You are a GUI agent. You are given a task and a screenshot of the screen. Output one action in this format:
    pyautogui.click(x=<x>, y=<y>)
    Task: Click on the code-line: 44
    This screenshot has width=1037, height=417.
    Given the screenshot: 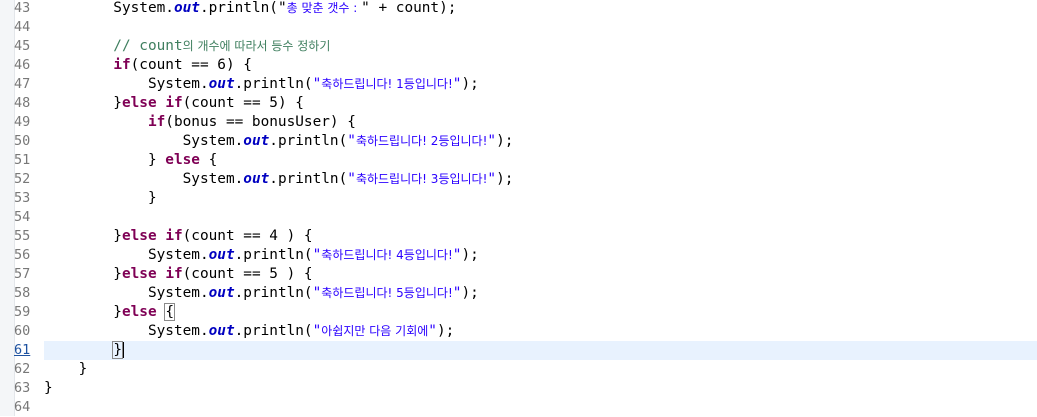 What is the action you would take?
    pyautogui.click(x=518, y=27)
    